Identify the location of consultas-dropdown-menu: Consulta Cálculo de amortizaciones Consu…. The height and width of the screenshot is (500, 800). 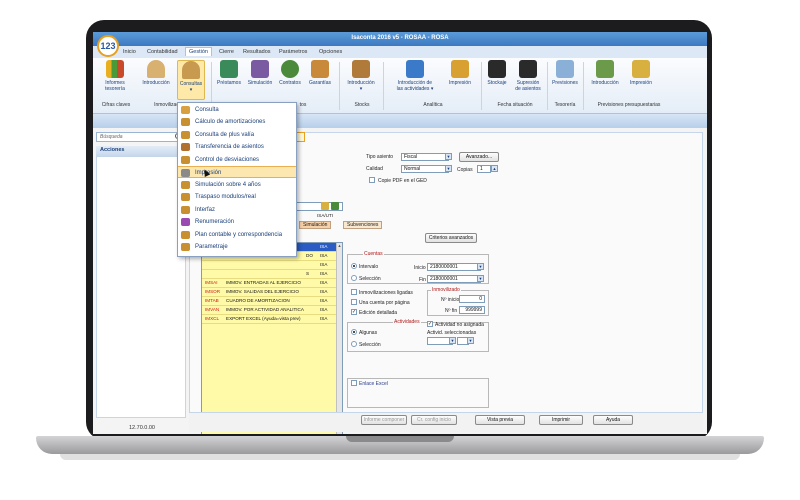
(237, 179).